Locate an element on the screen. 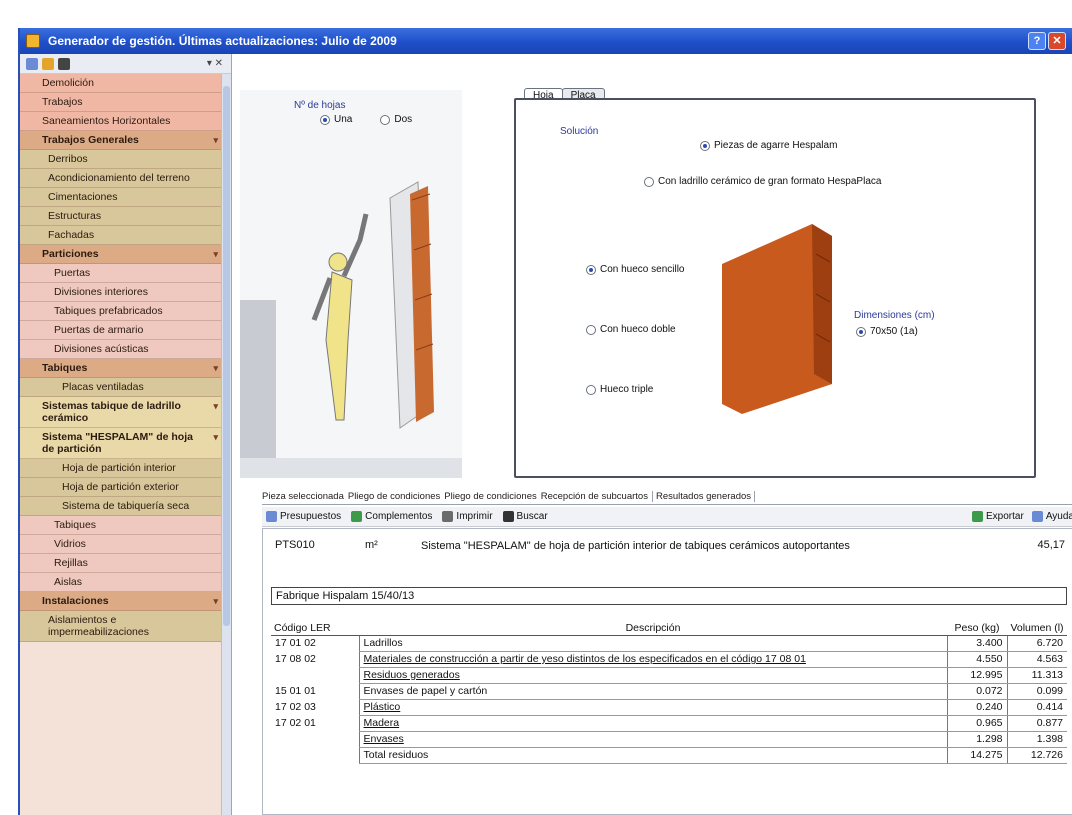  cell-volume: 6.720 is located at coordinates (1036, 643).